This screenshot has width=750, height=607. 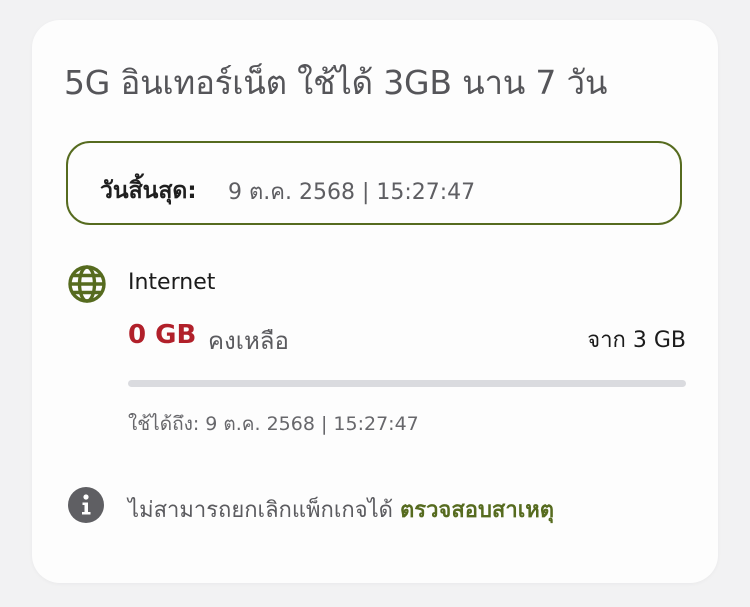 I want to click on usage-progress-bar, so click(x=407, y=383).